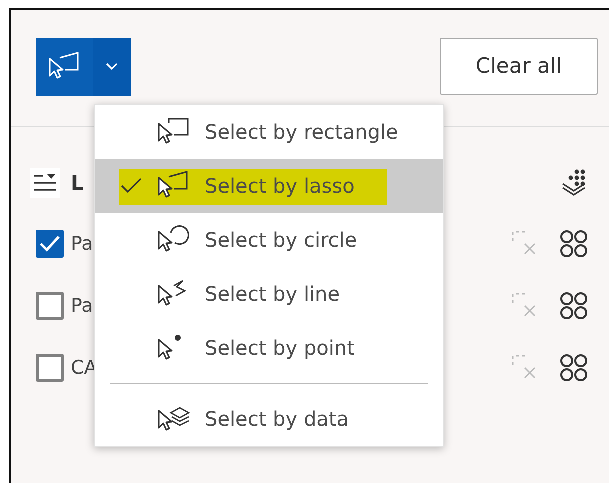 This screenshot has width=609, height=483. I want to click on list-icon, so click(45, 183).